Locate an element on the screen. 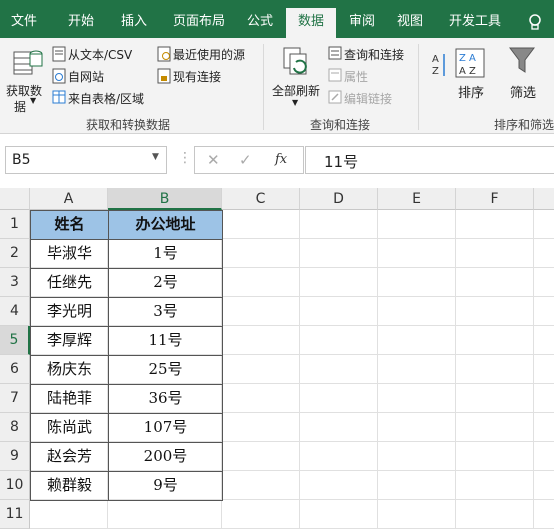  from-text-csv-button: 从文本/CSV is located at coordinates (100, 54).